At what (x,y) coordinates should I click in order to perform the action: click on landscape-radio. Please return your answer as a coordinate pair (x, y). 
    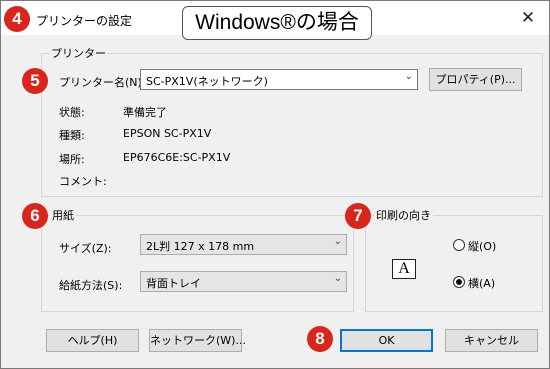
    Looking at the image, I should click on (459, 282).